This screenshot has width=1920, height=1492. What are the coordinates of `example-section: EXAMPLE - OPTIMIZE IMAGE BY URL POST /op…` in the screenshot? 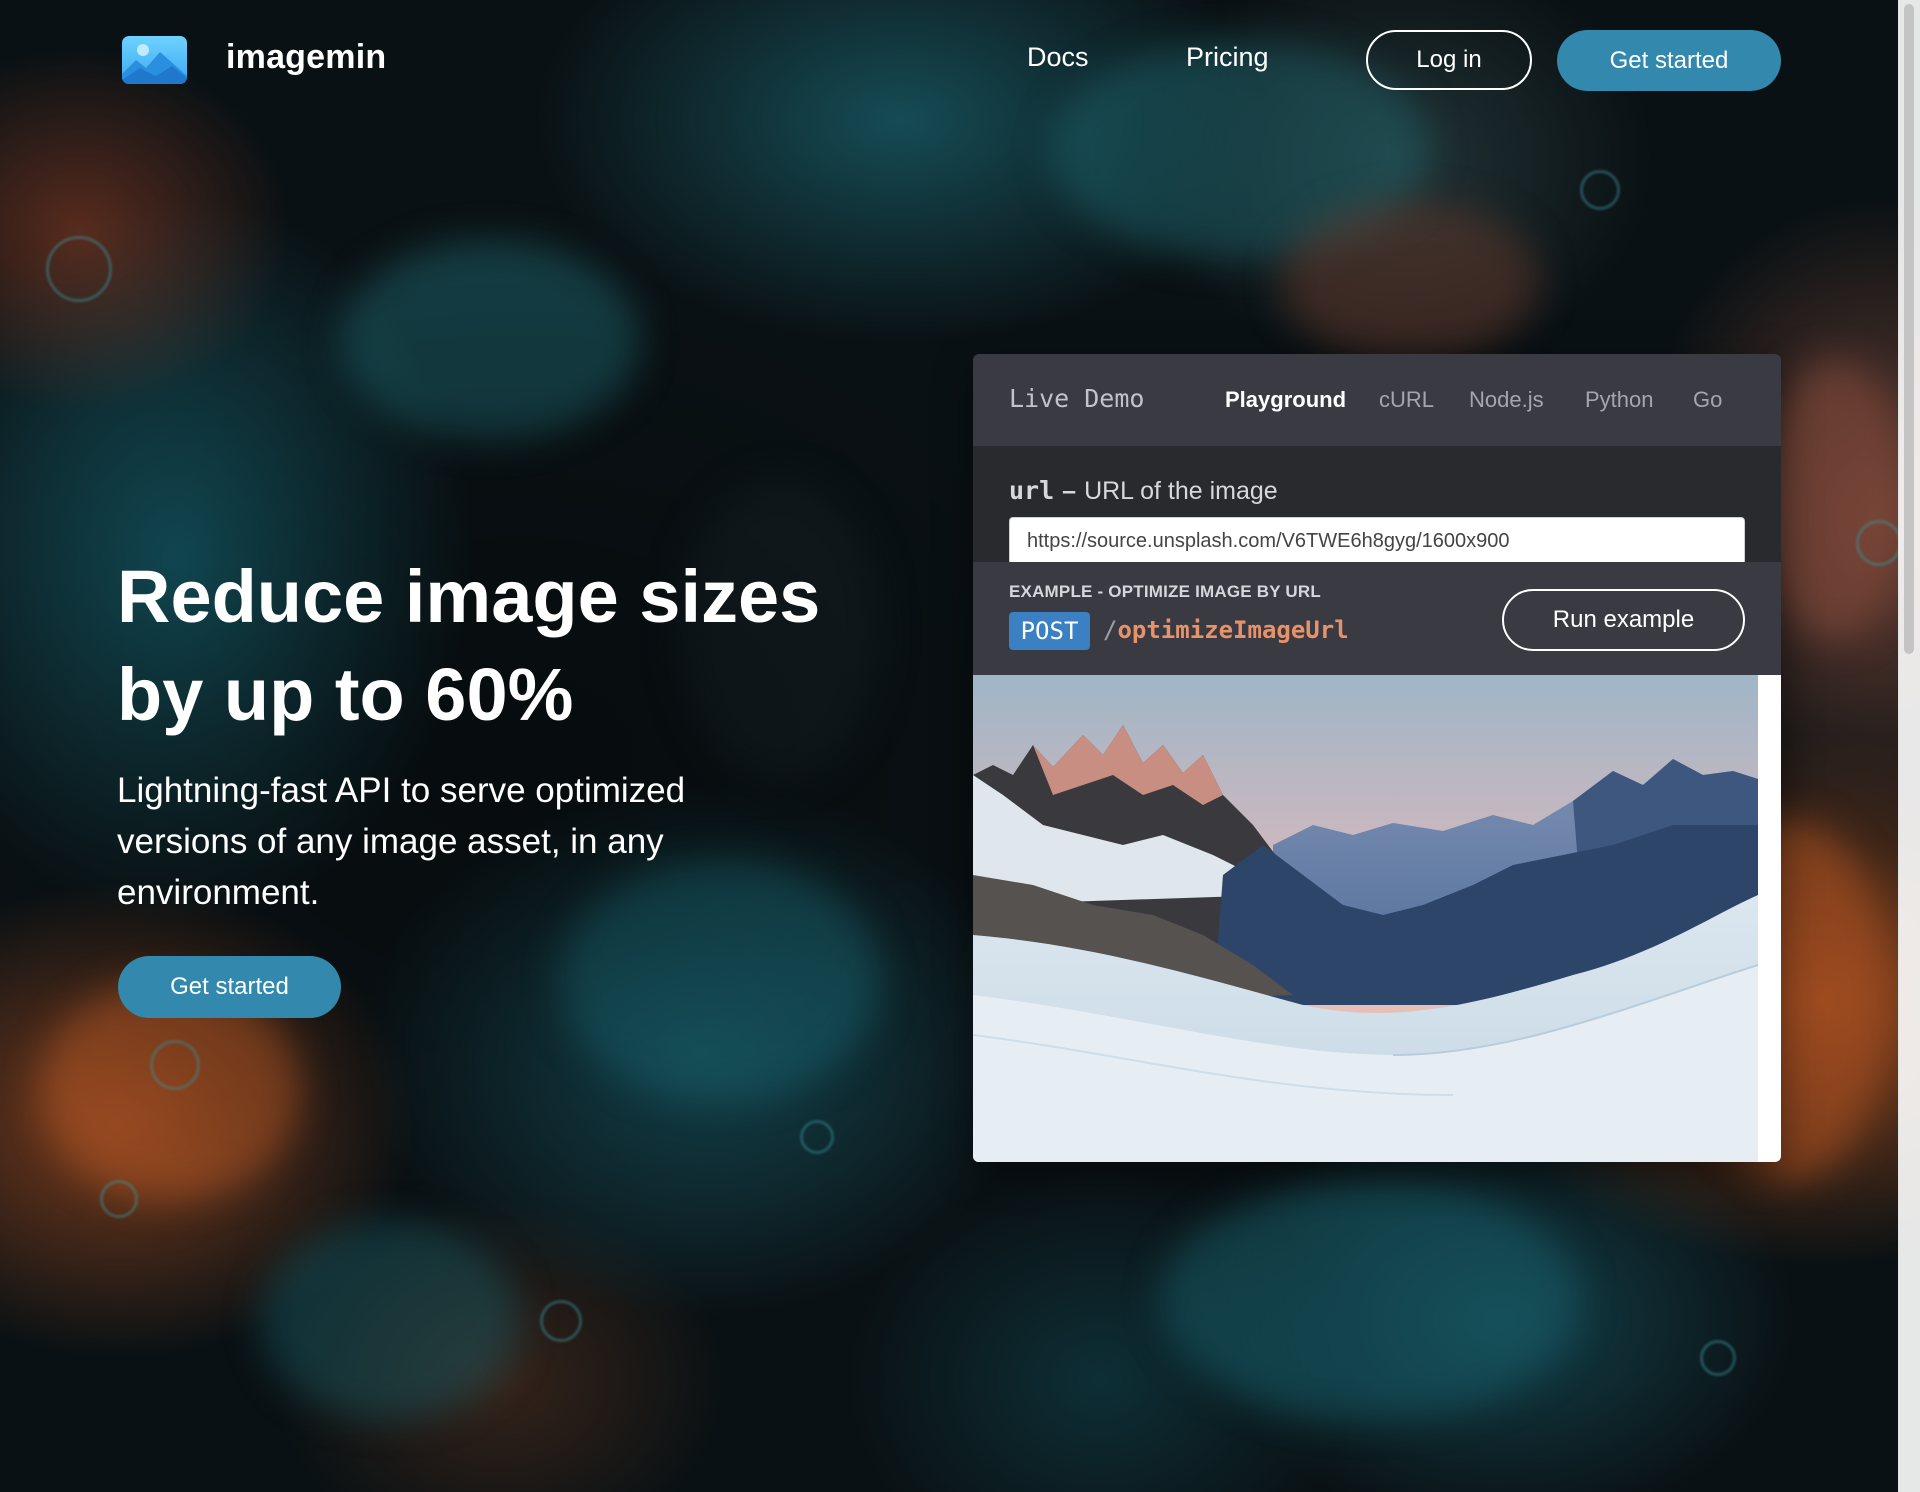 It's located at (1377, 618).